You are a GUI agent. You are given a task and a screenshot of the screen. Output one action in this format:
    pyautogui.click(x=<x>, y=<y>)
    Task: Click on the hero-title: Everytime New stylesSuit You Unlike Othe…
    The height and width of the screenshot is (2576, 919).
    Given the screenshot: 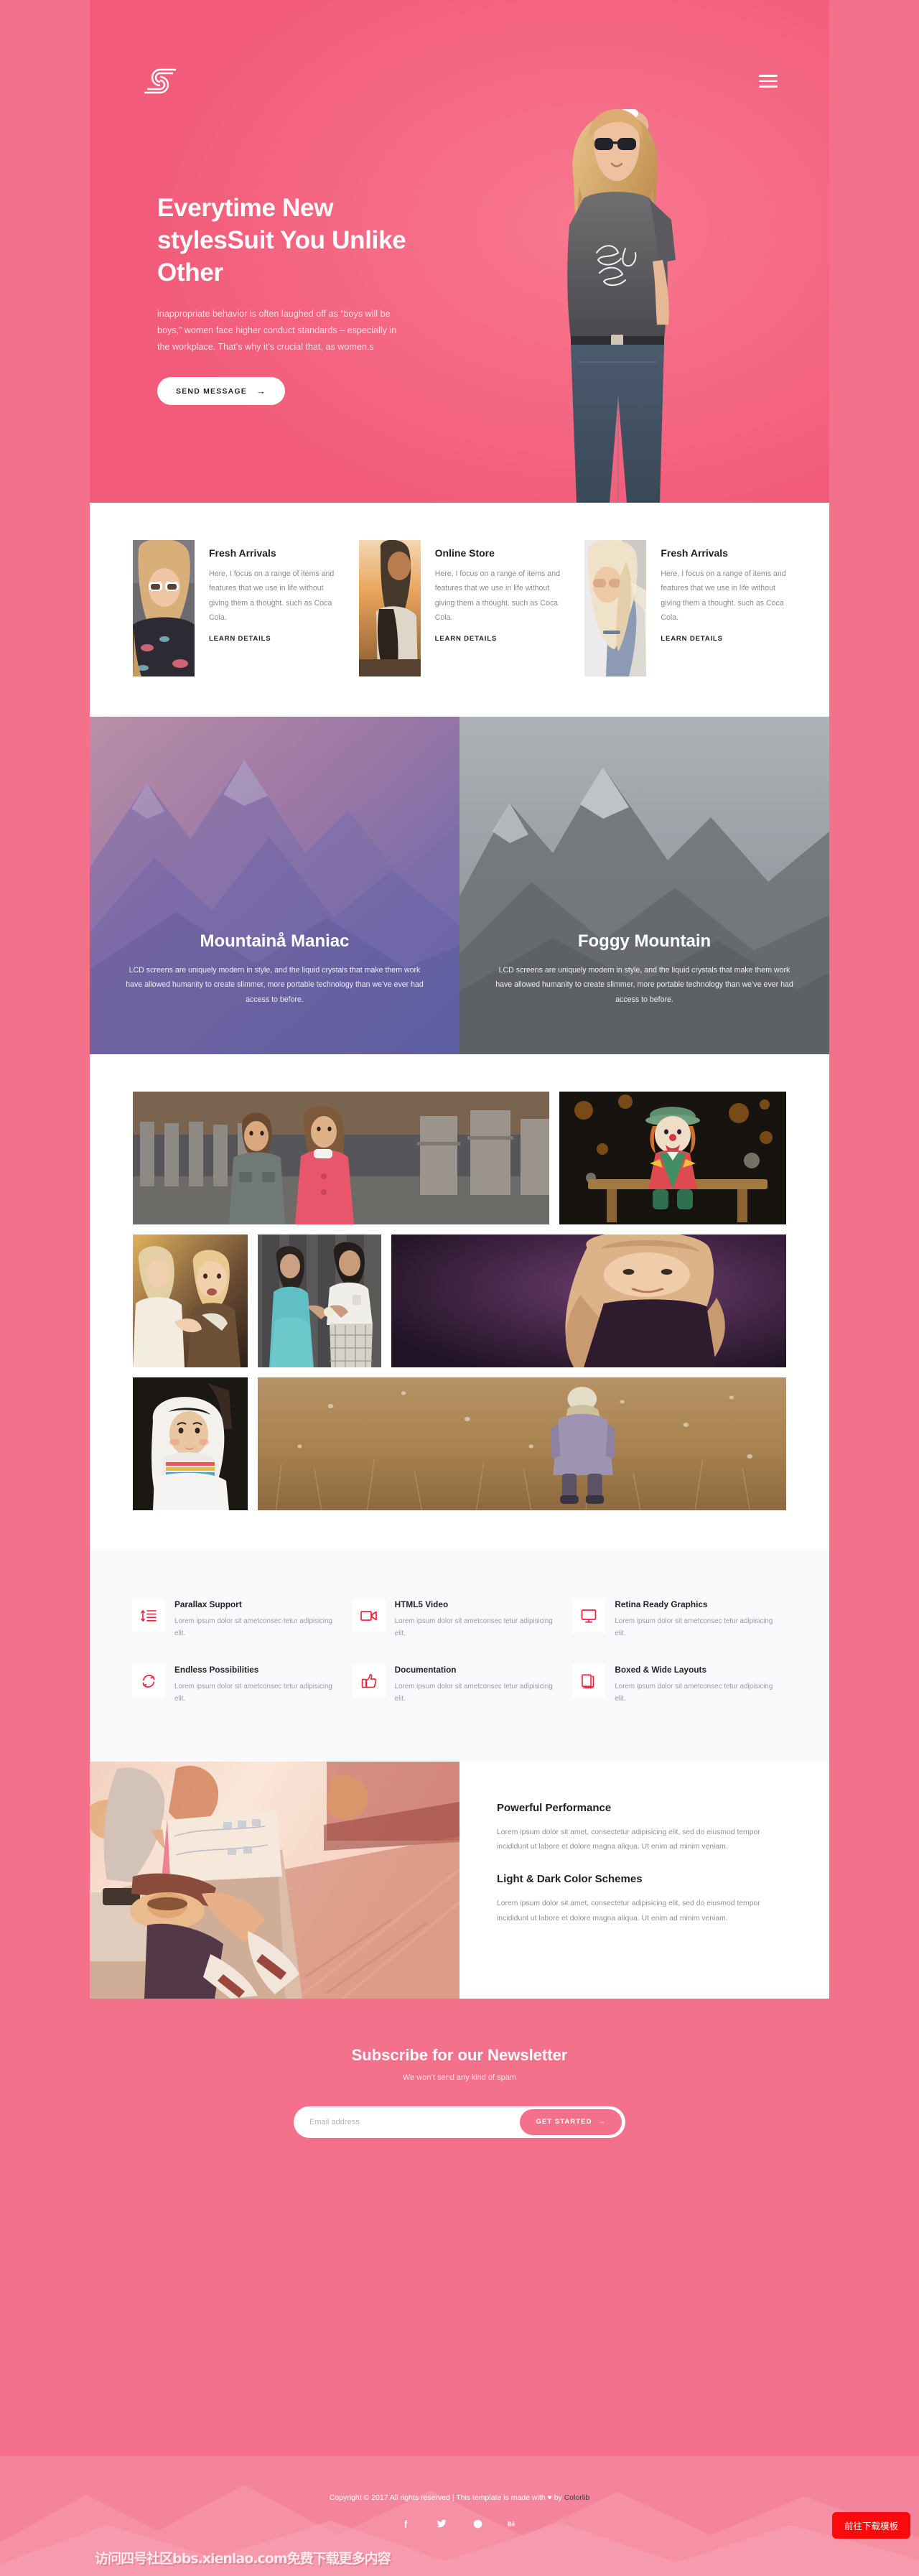 What is the action you would take?
    pyautogui.click(x=281, y=240)
    